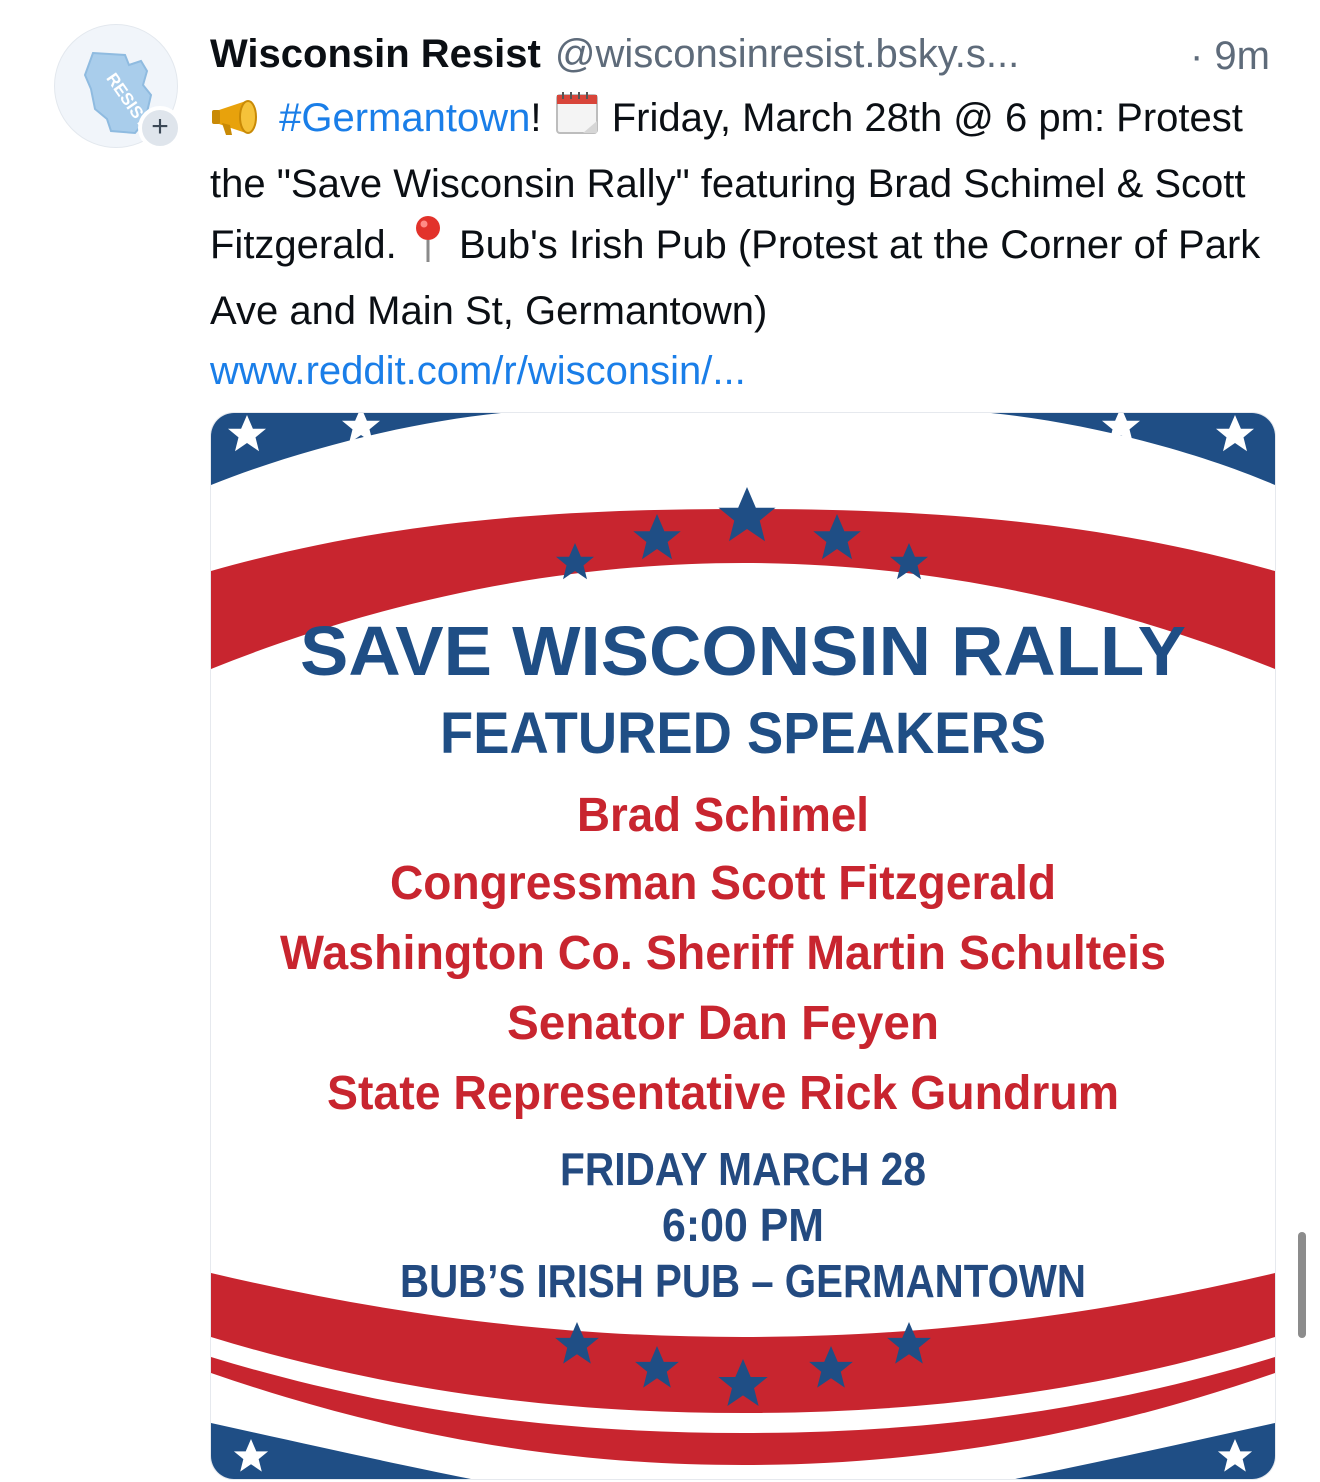 The image size is (1320, 1482). Describe the element at coordinates (743, 651) in the screenshot. I see `flyer-title: SAVE WISCONSIN RALLY` at that location.